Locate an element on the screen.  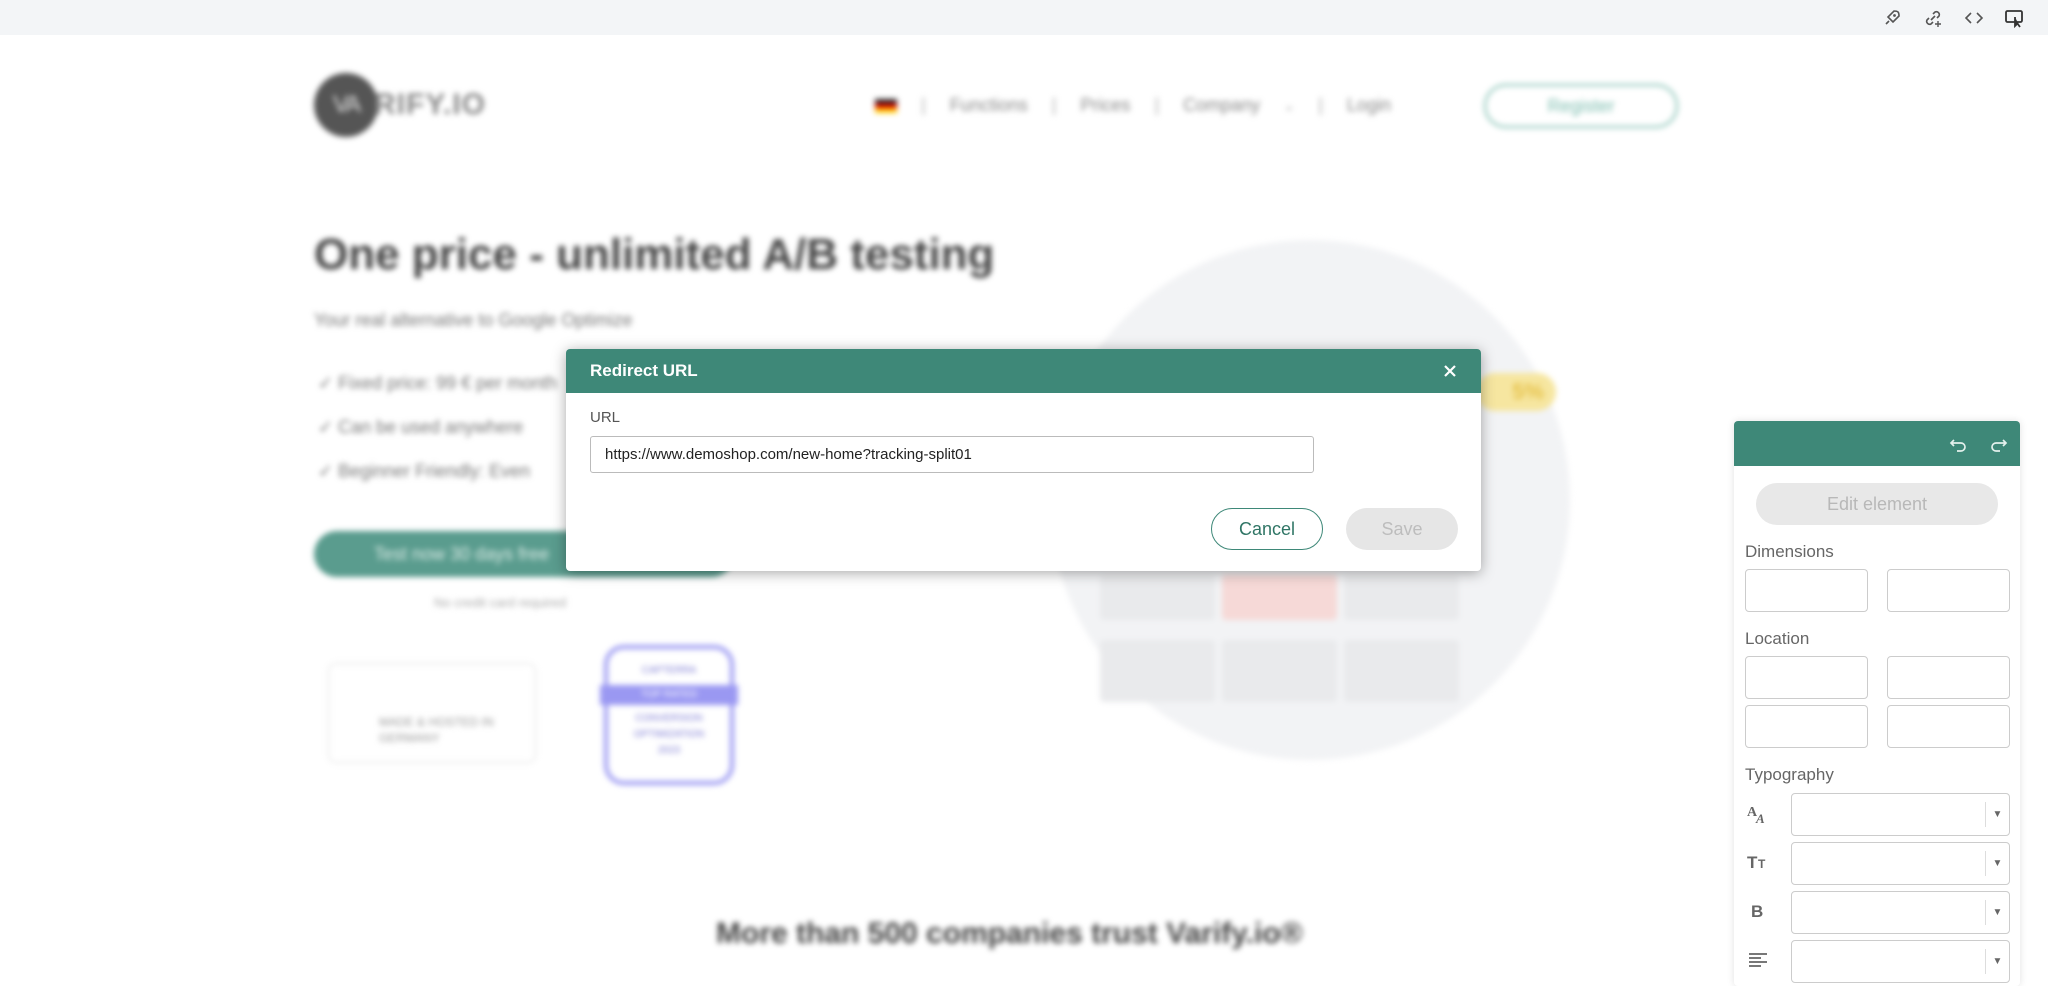
width-field is located at coordinates (1806, 590).